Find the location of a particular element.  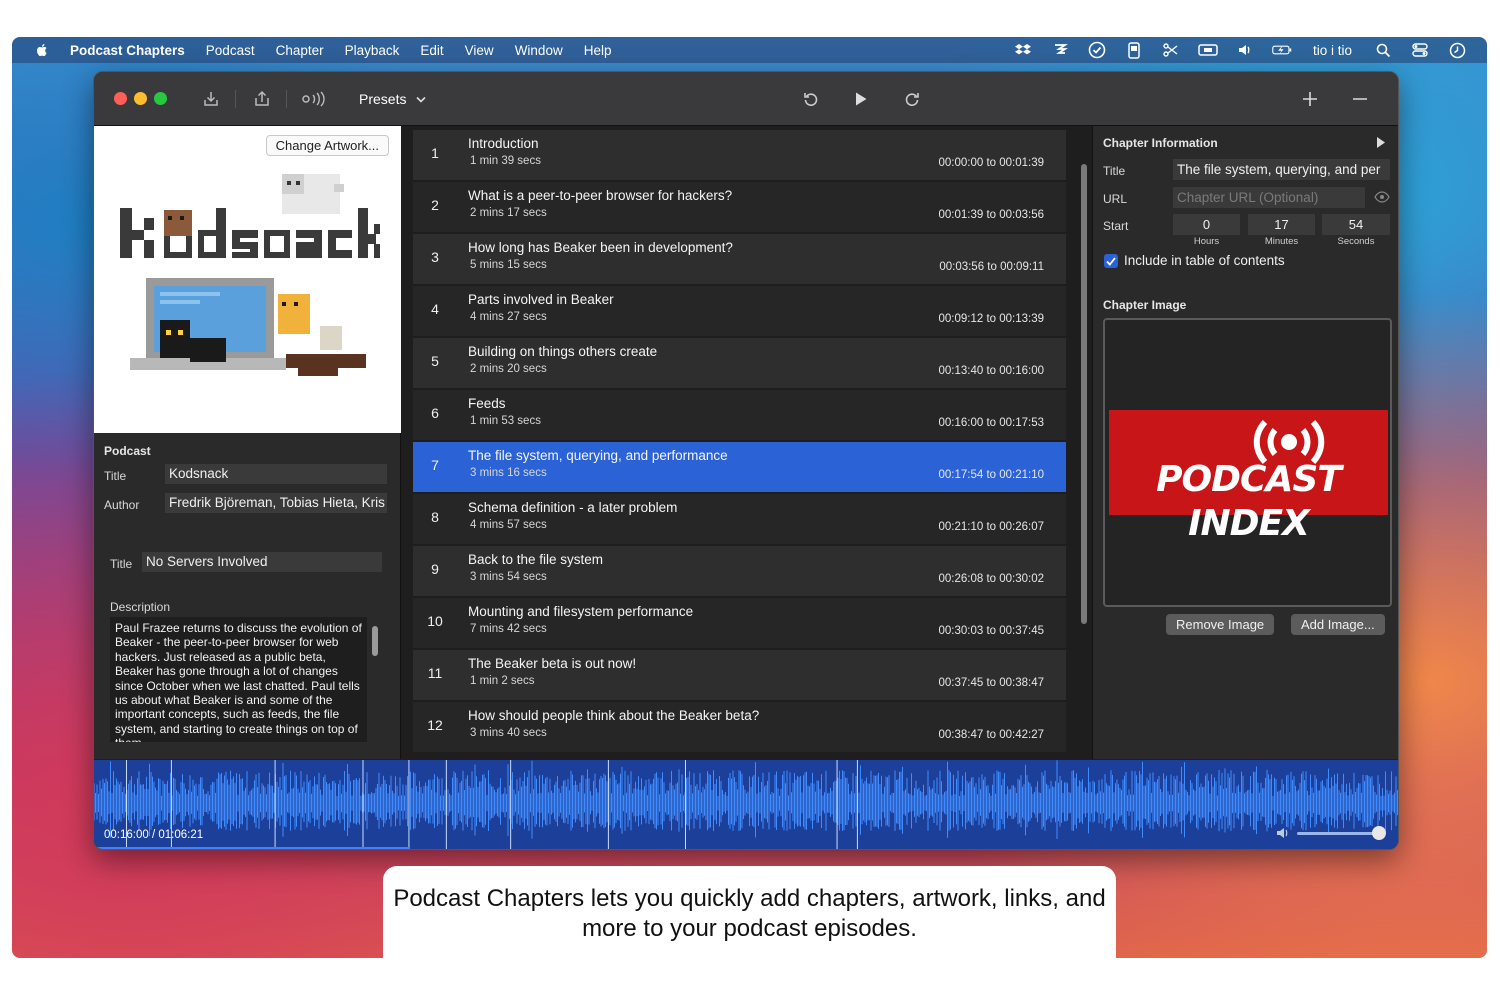

remove-chapter-icon is located at coordinates (1360, 99).